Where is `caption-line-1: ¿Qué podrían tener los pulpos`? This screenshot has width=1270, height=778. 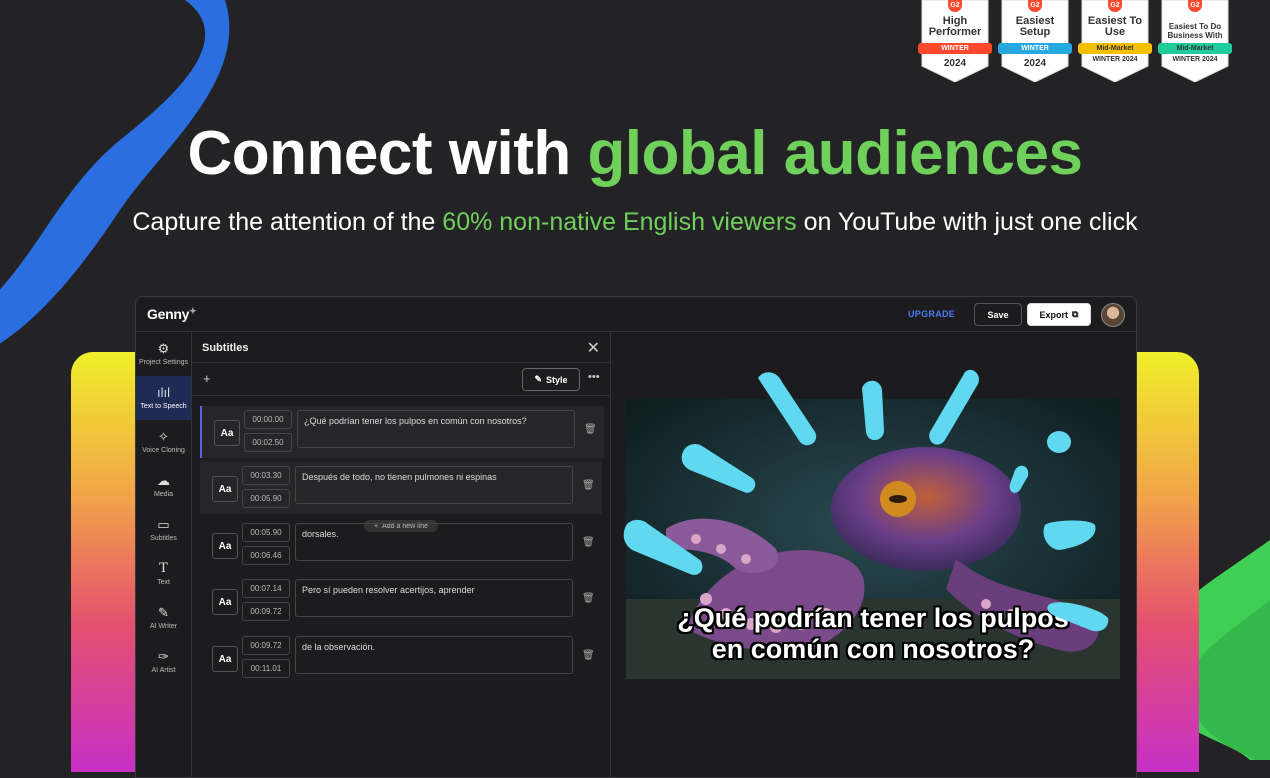 caption-line-1: ¿Qué podrían tener los pulpos is located at coordinates (873, 618).